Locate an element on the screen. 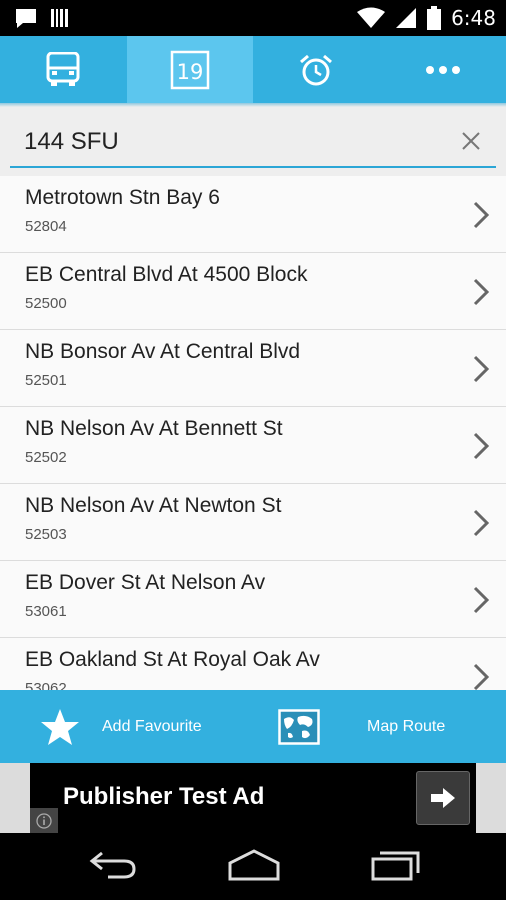  bottom-action-bar: Add Favourite Map Route is located at coordinates (253, 726).